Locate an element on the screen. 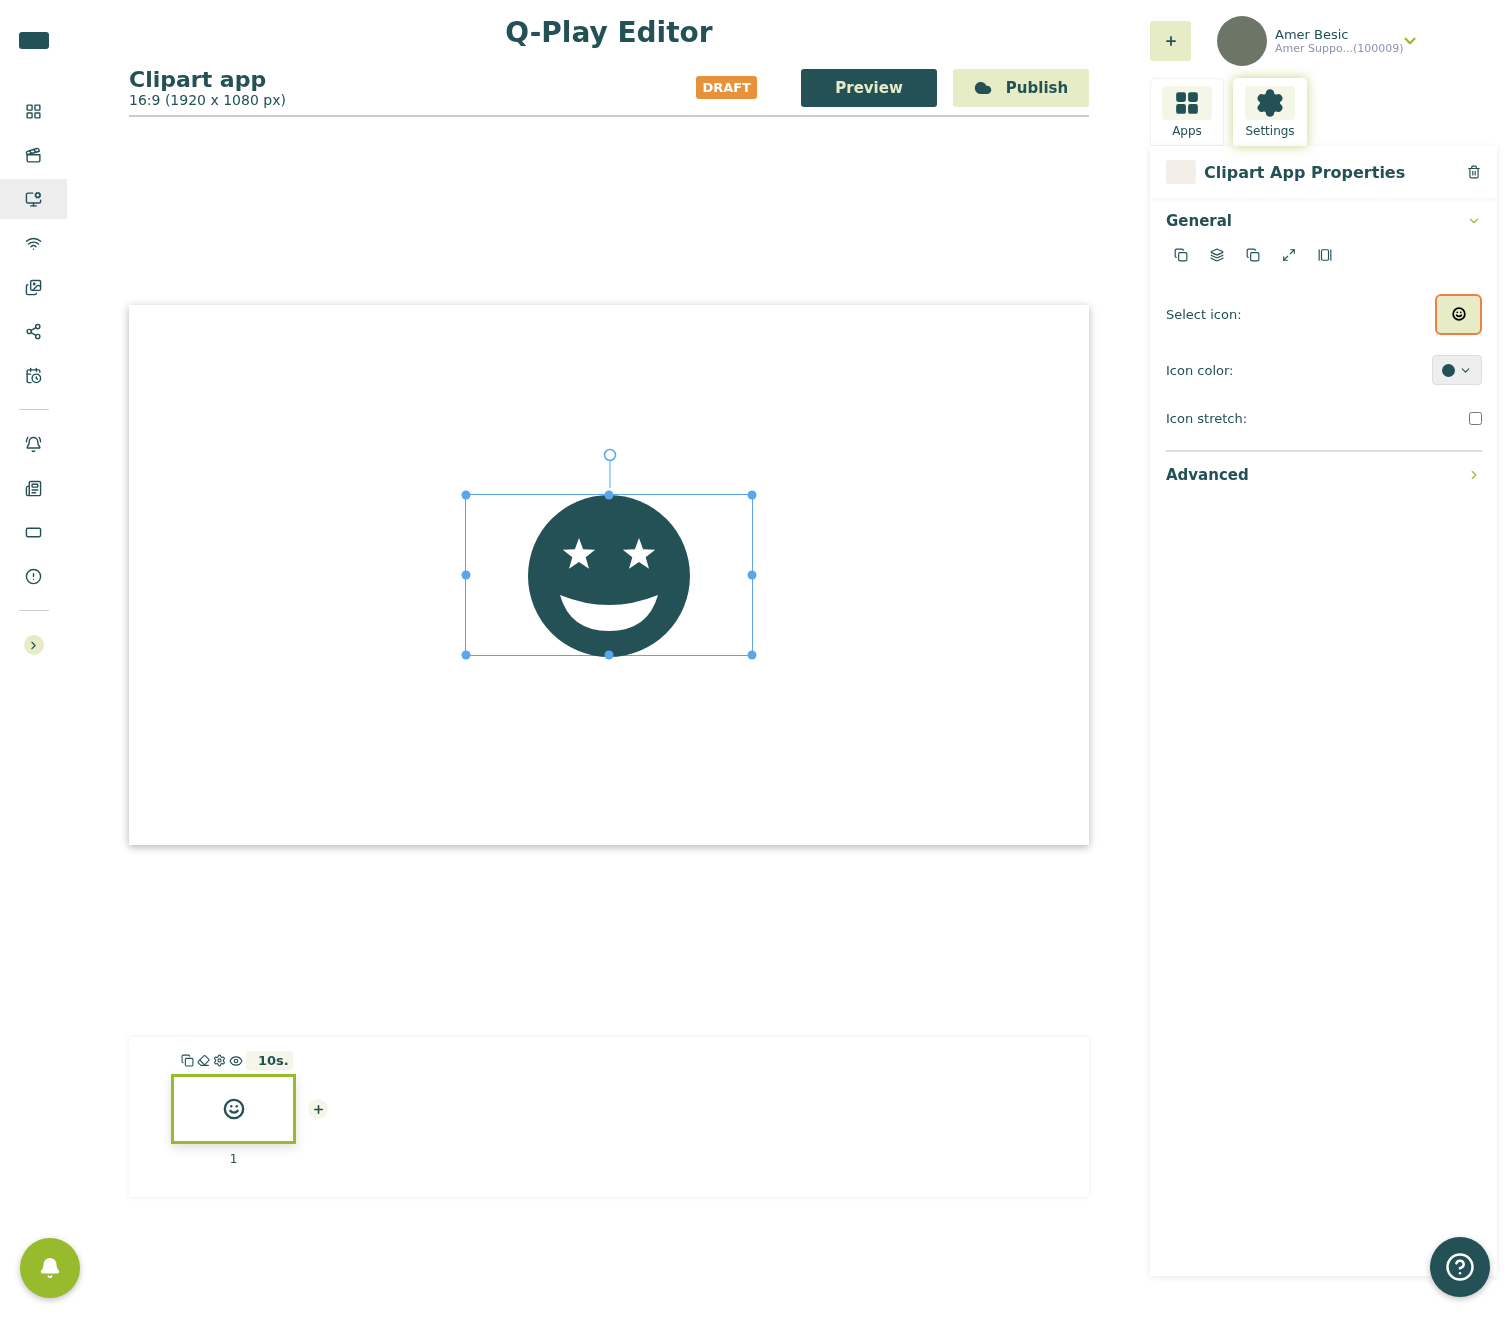 This screenshot has height=1318, width=1511. layer-front-icon is located at coordinates (1181, 255).